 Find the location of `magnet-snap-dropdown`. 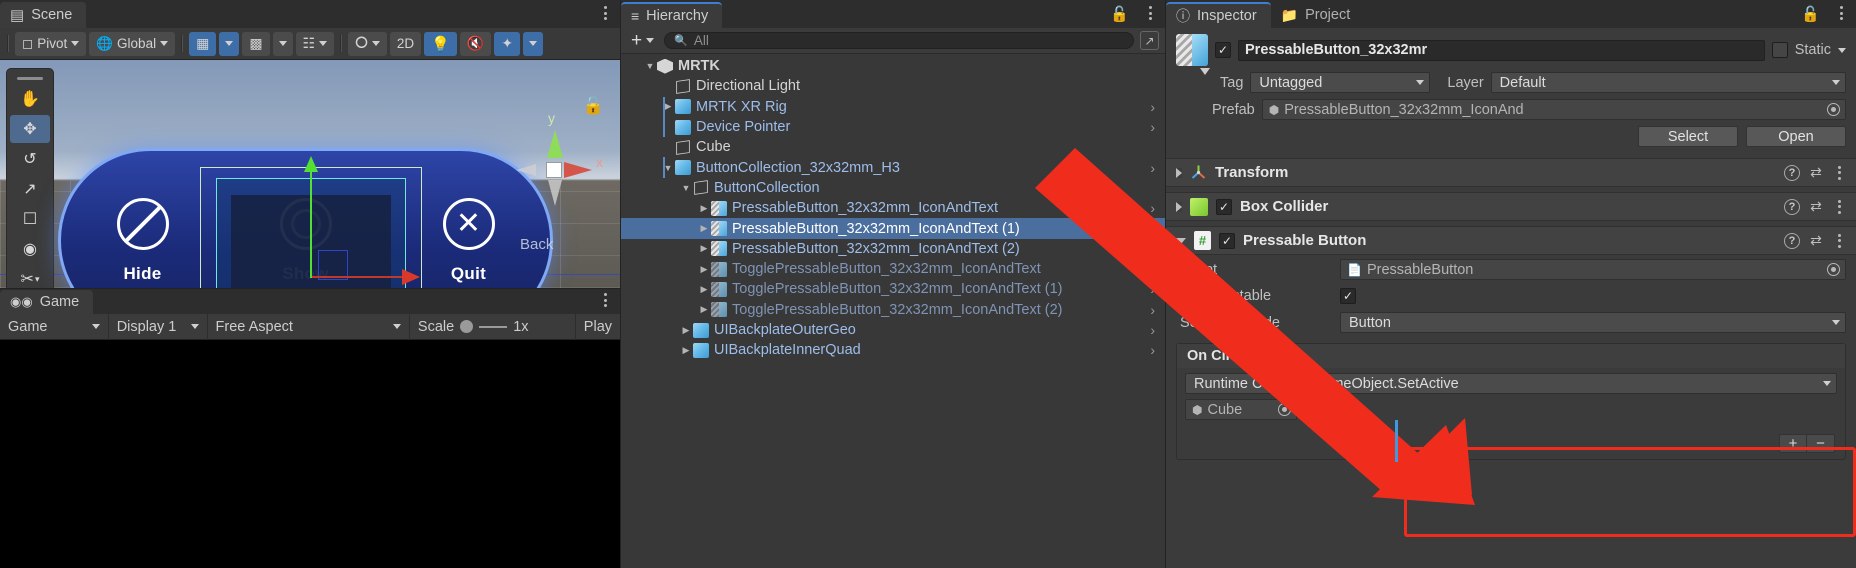

magnet-snap-dropdown is located at coordinates (282, 43).